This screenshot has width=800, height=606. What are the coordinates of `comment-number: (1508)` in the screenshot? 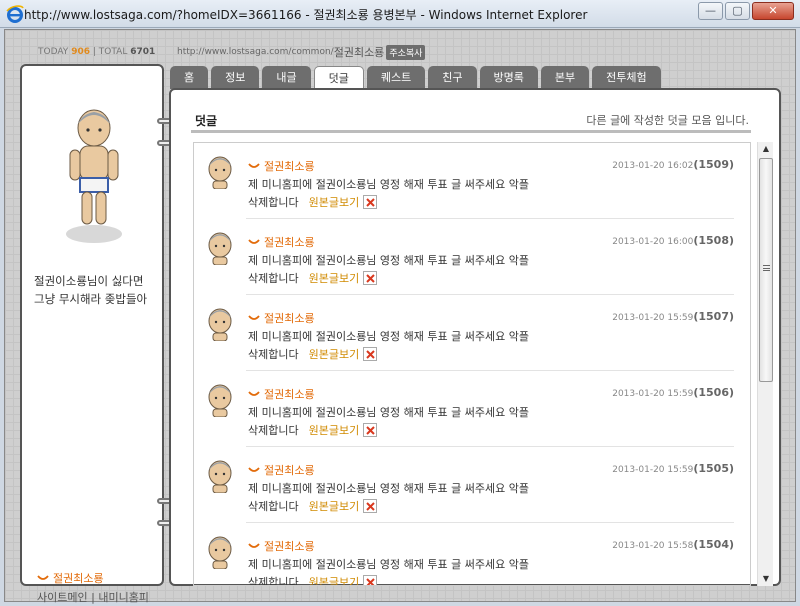 It's located at (713, 240).